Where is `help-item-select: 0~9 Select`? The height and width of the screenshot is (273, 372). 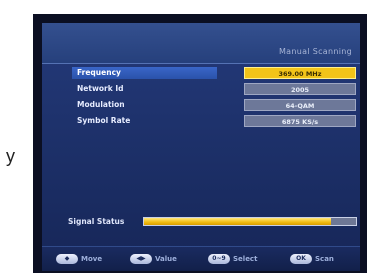 help-item-select: 0~9 Select is located at coordinates (232, 259).